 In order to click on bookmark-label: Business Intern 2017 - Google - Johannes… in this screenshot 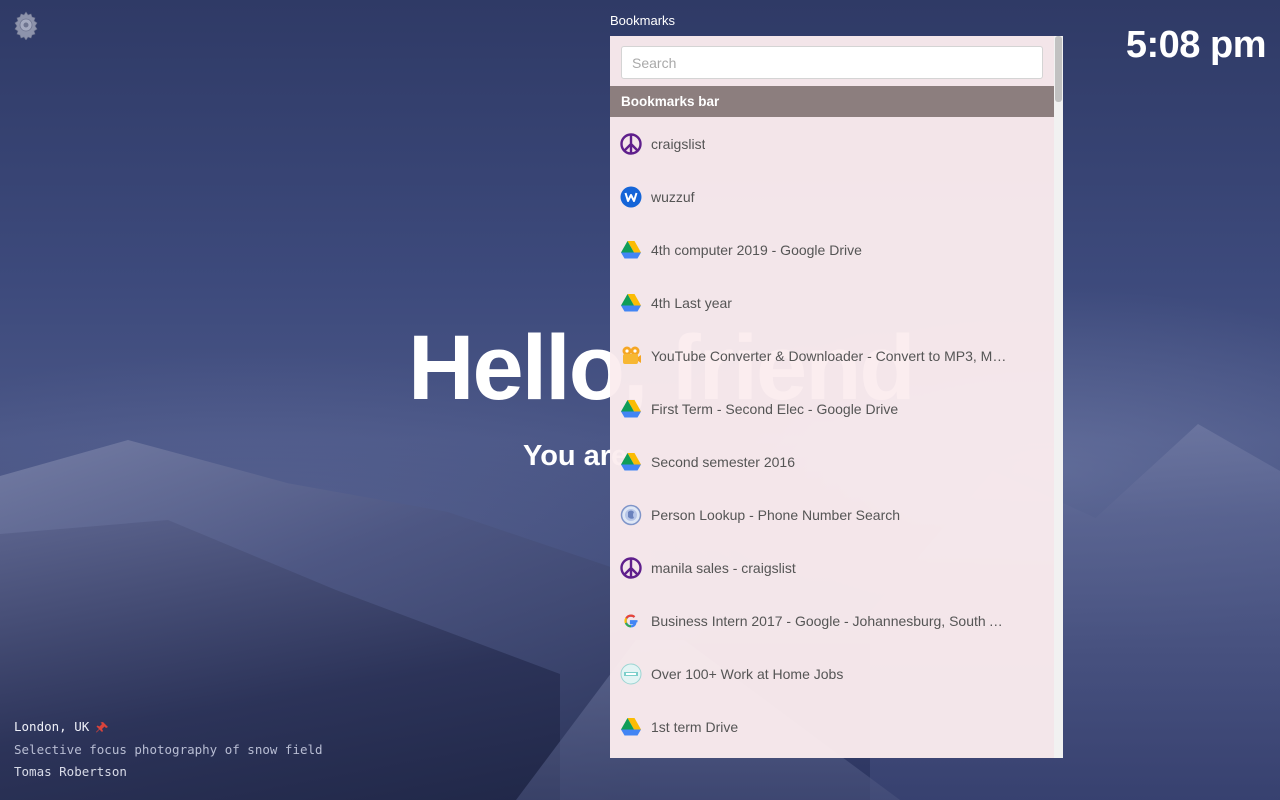, I will do `click(831, 620)`.